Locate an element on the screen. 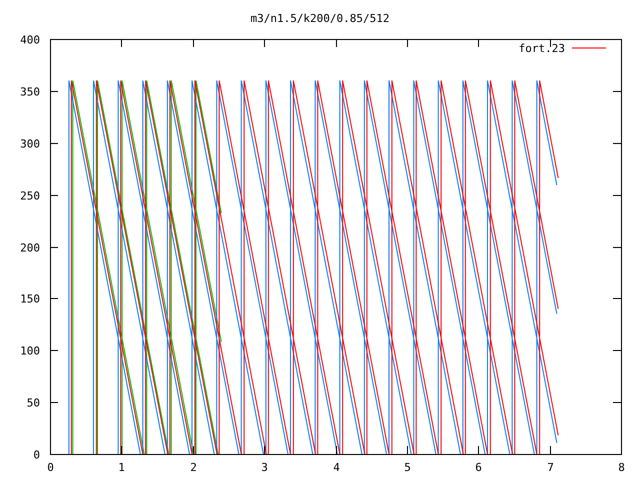  y-tick-label: 200 is located at coordinates (30, 248).